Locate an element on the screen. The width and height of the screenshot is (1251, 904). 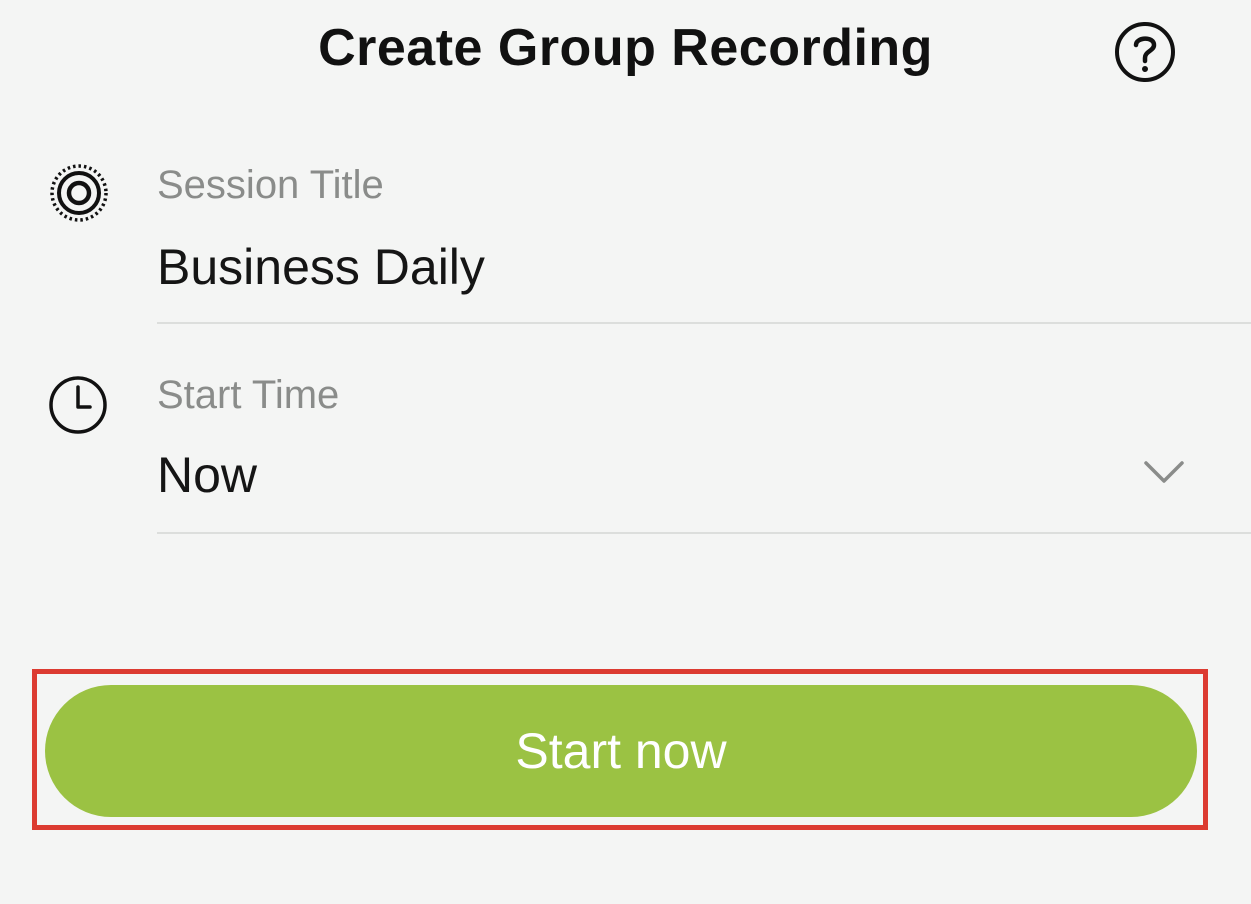
start-now-label: Start now is located at coordinates (621, 751).